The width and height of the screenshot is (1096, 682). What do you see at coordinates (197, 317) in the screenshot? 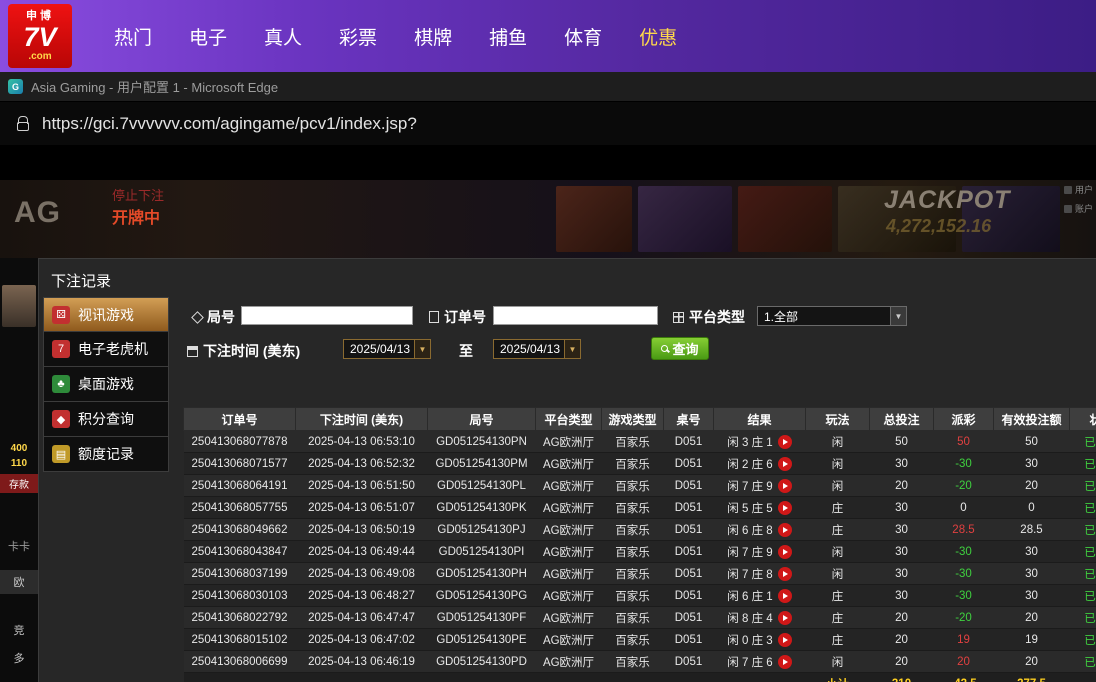
I see `tag-icon` at bounding box center [197, 317].